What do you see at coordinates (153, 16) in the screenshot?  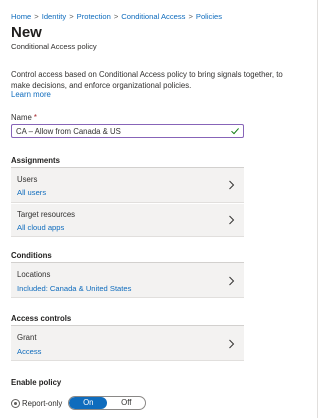 I see `breadcrumb-conditional-access: Conditional Access` at bounding box center [153, 16].